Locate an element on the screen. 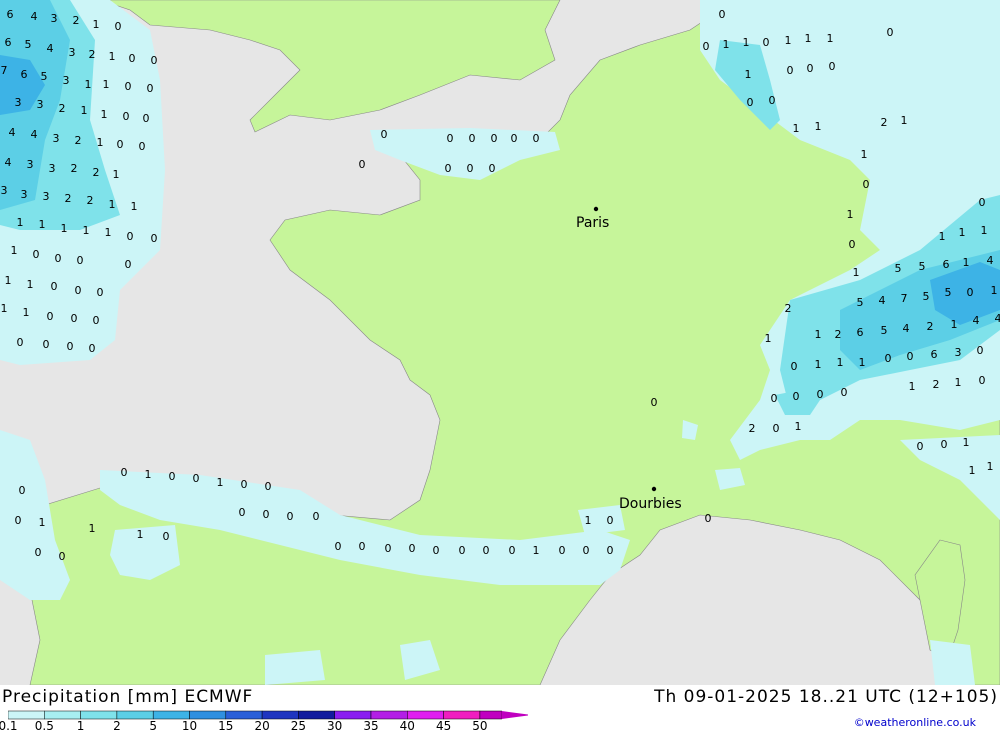 This screenshot has width=1000, height=733. legend-tick-label: 30 is located at coordinates (335, 726).